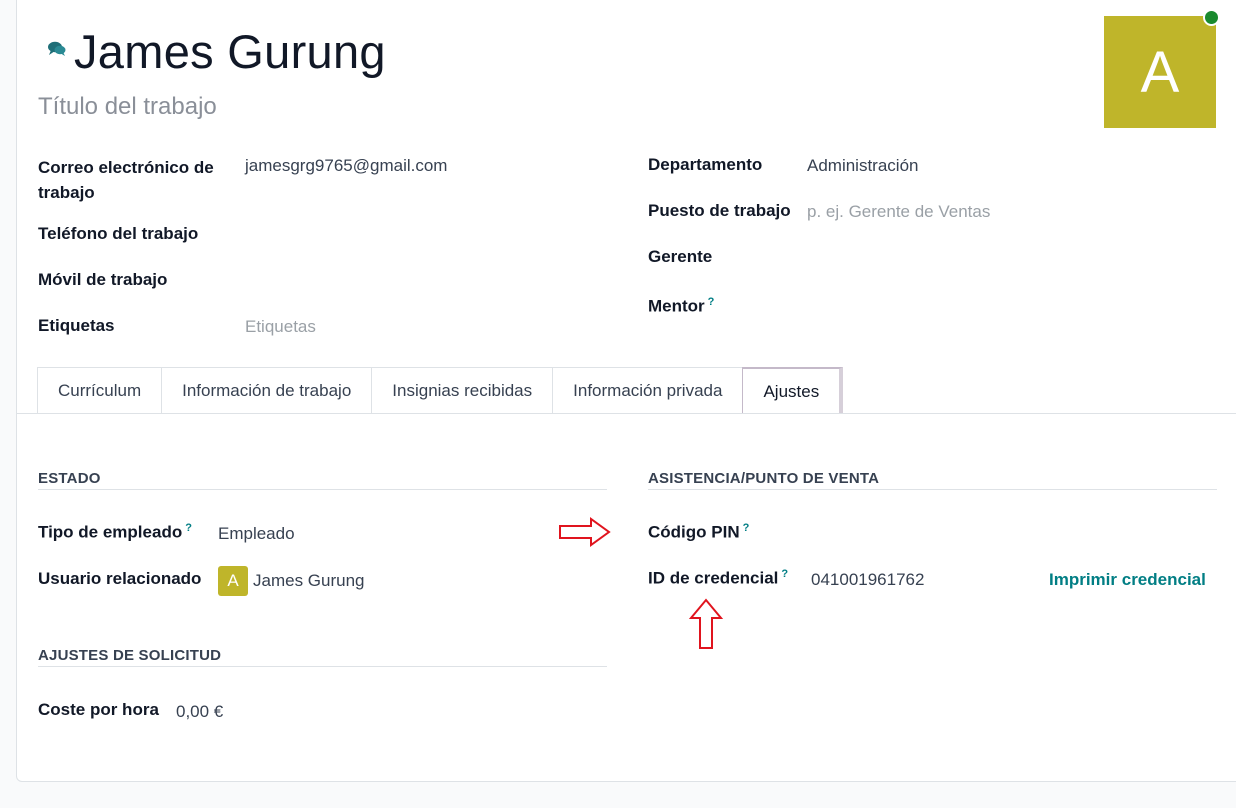 This screenshot has height=808, width=1236. I want to click on chat-icon, so click(57, 49).